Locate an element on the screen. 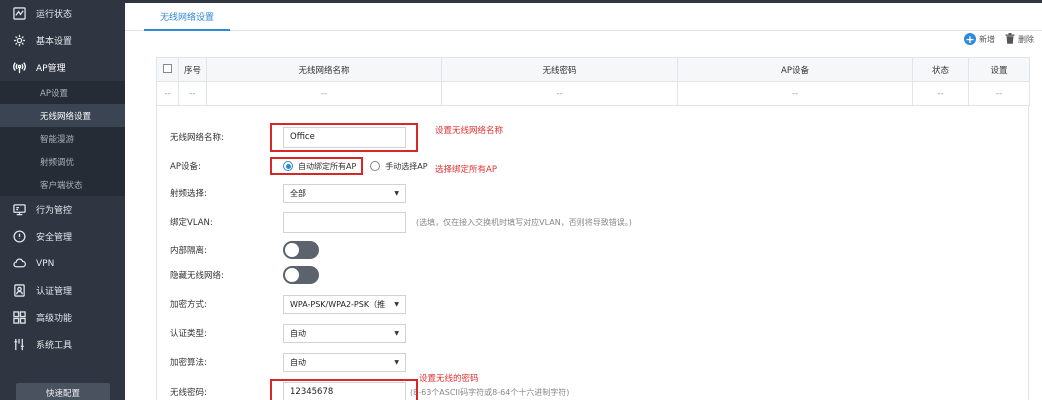  wireless-ap-icon is located at coordinates (19, 68).